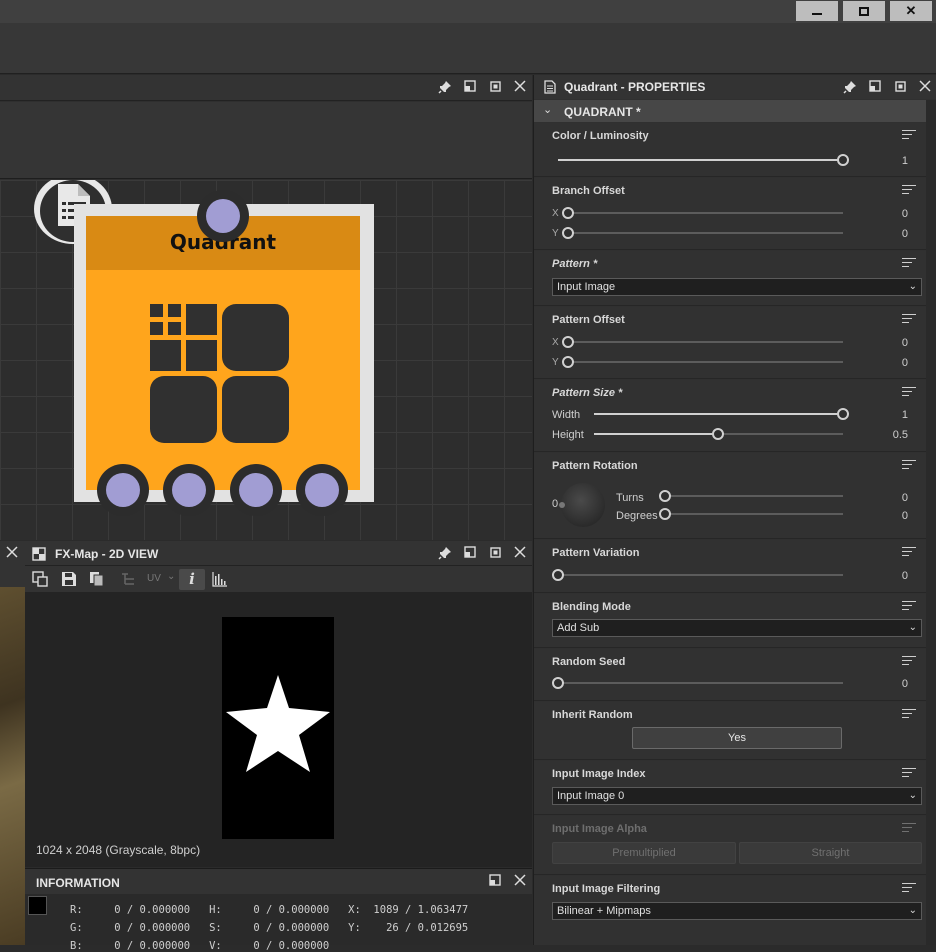  What do you see at coordinates (737, 628) in the screenshot?
I see `blending-mode-dropdown: Add Sub ⌄` at bounding box center [737, 628].